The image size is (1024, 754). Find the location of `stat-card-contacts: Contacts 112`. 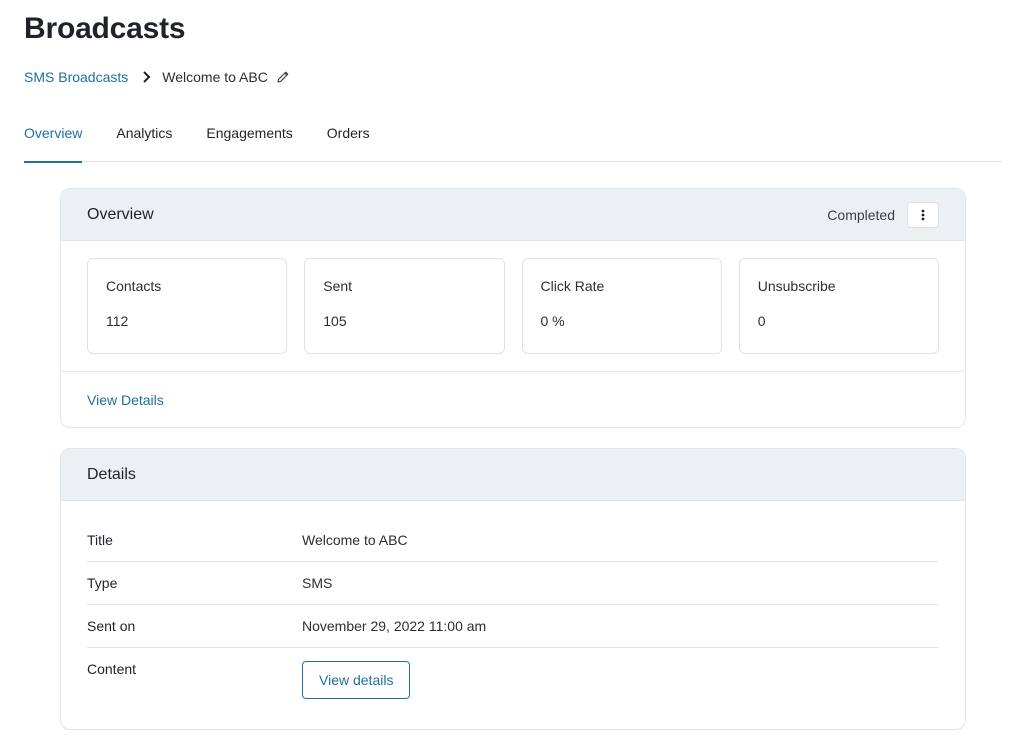

stat-card-contacts: Contacts 112 is located at coordinates (187, 306).